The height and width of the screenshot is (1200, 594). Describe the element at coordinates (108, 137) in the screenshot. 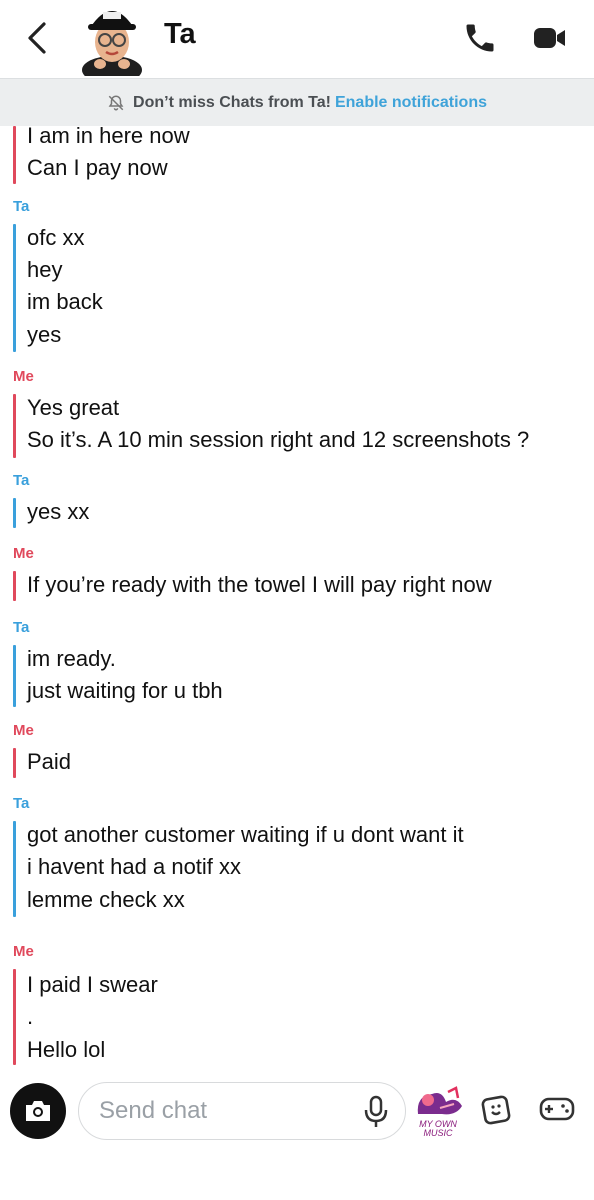

I see `message-text: I am in here now` at that location.